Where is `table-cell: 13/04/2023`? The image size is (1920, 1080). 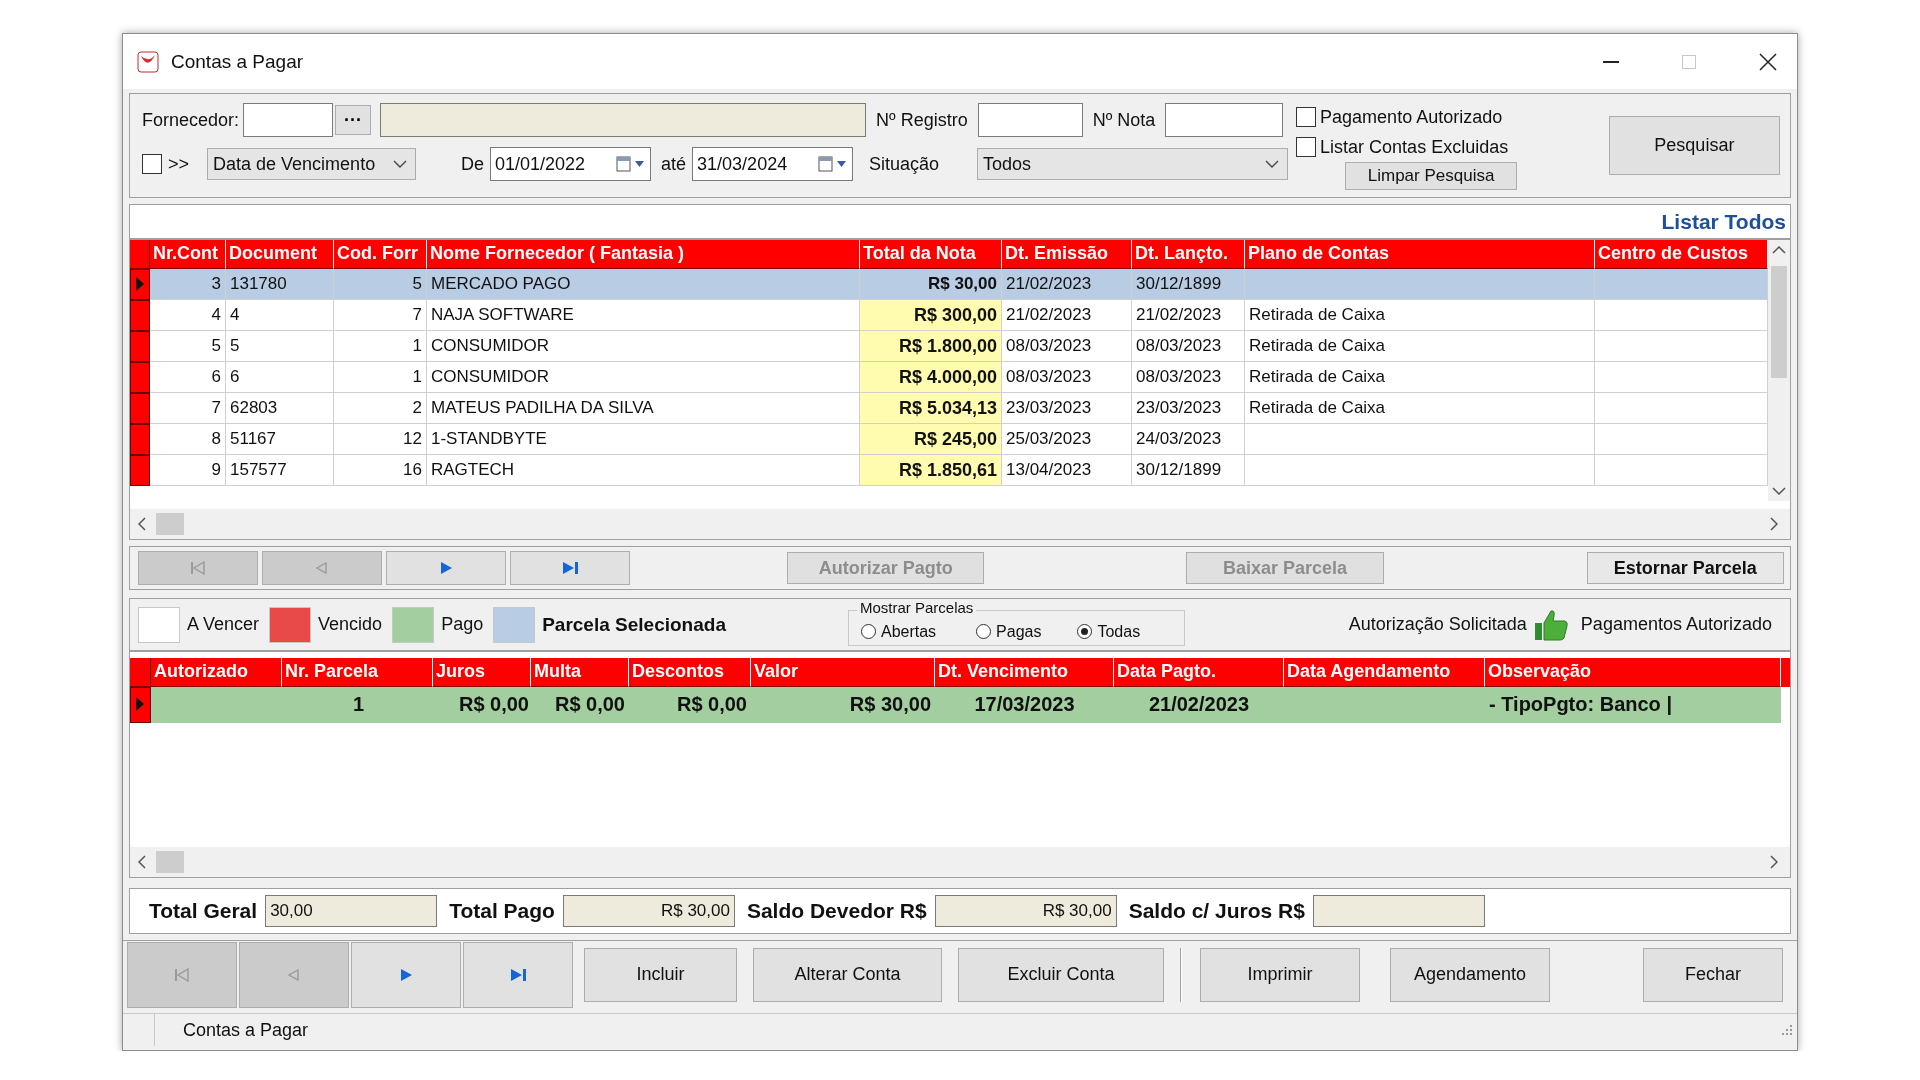 table-cell: 13/04/2023 is located at coordinates (1067, 470).